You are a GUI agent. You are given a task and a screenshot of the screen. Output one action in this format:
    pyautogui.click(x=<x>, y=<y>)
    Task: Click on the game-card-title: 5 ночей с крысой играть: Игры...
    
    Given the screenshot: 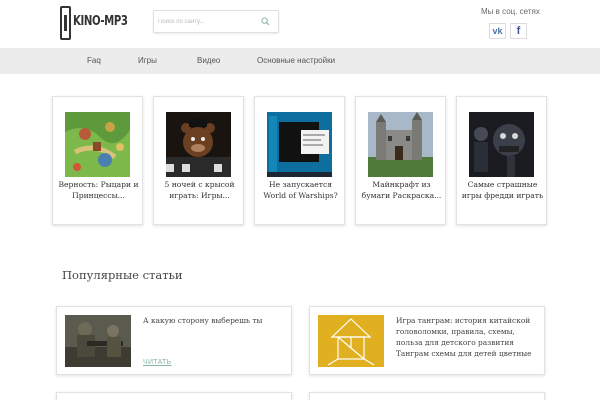 What is the action you would take?
    pyautogui.click(x=199, y=190)
    